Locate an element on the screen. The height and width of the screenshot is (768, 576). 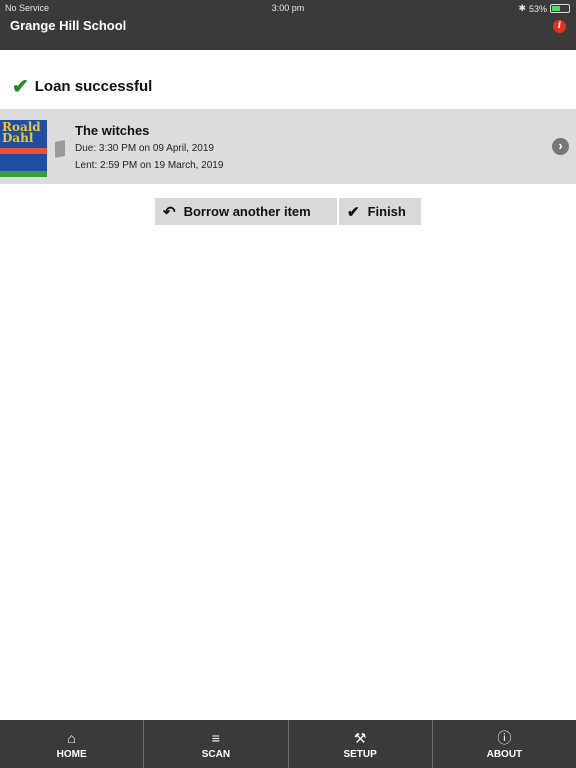
battery-fill is located at coordinates (556, 8).